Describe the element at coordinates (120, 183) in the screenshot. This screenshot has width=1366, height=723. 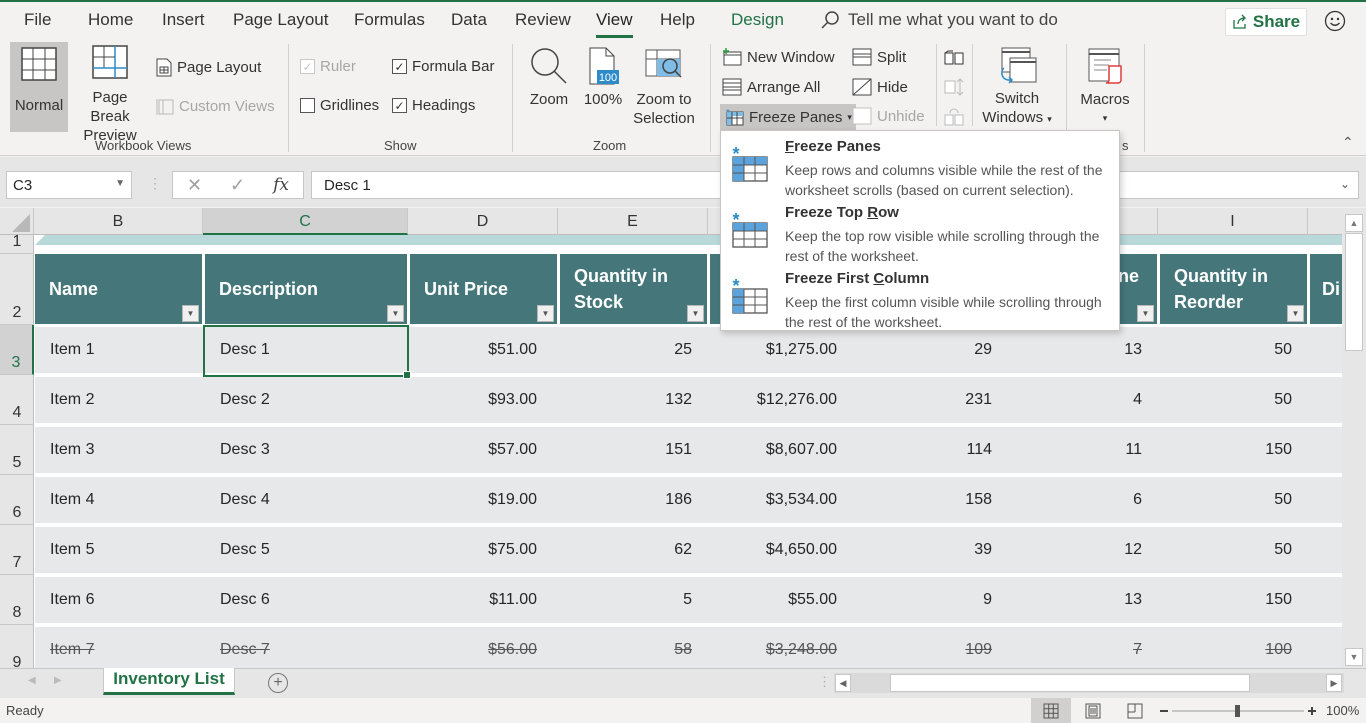
I see `name-box-dropdown-icon: ▼` at that location.